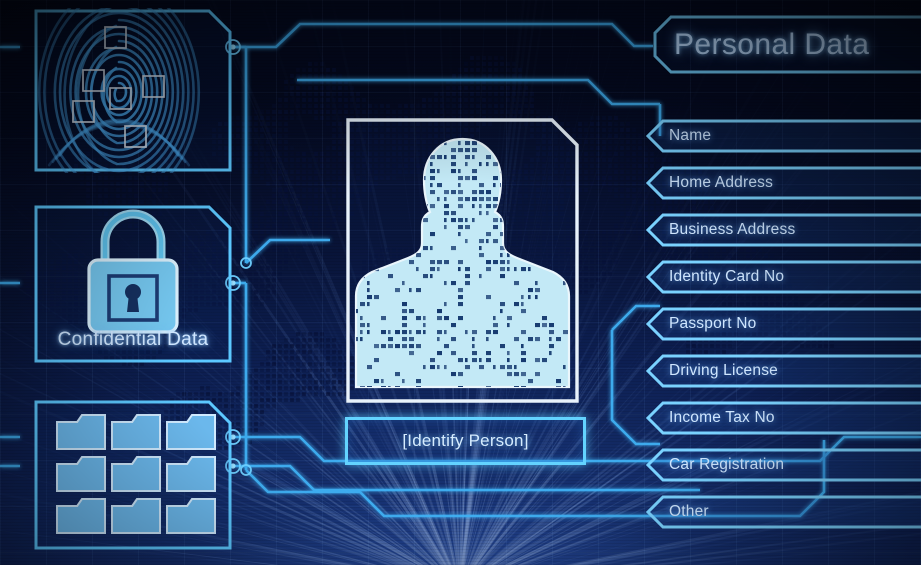 Image resolution: width=921 pixels, height=565 pixels. Describe the element at coordinates (723, 370) in the screenshot. I see `field-label: Driving License` at that location.